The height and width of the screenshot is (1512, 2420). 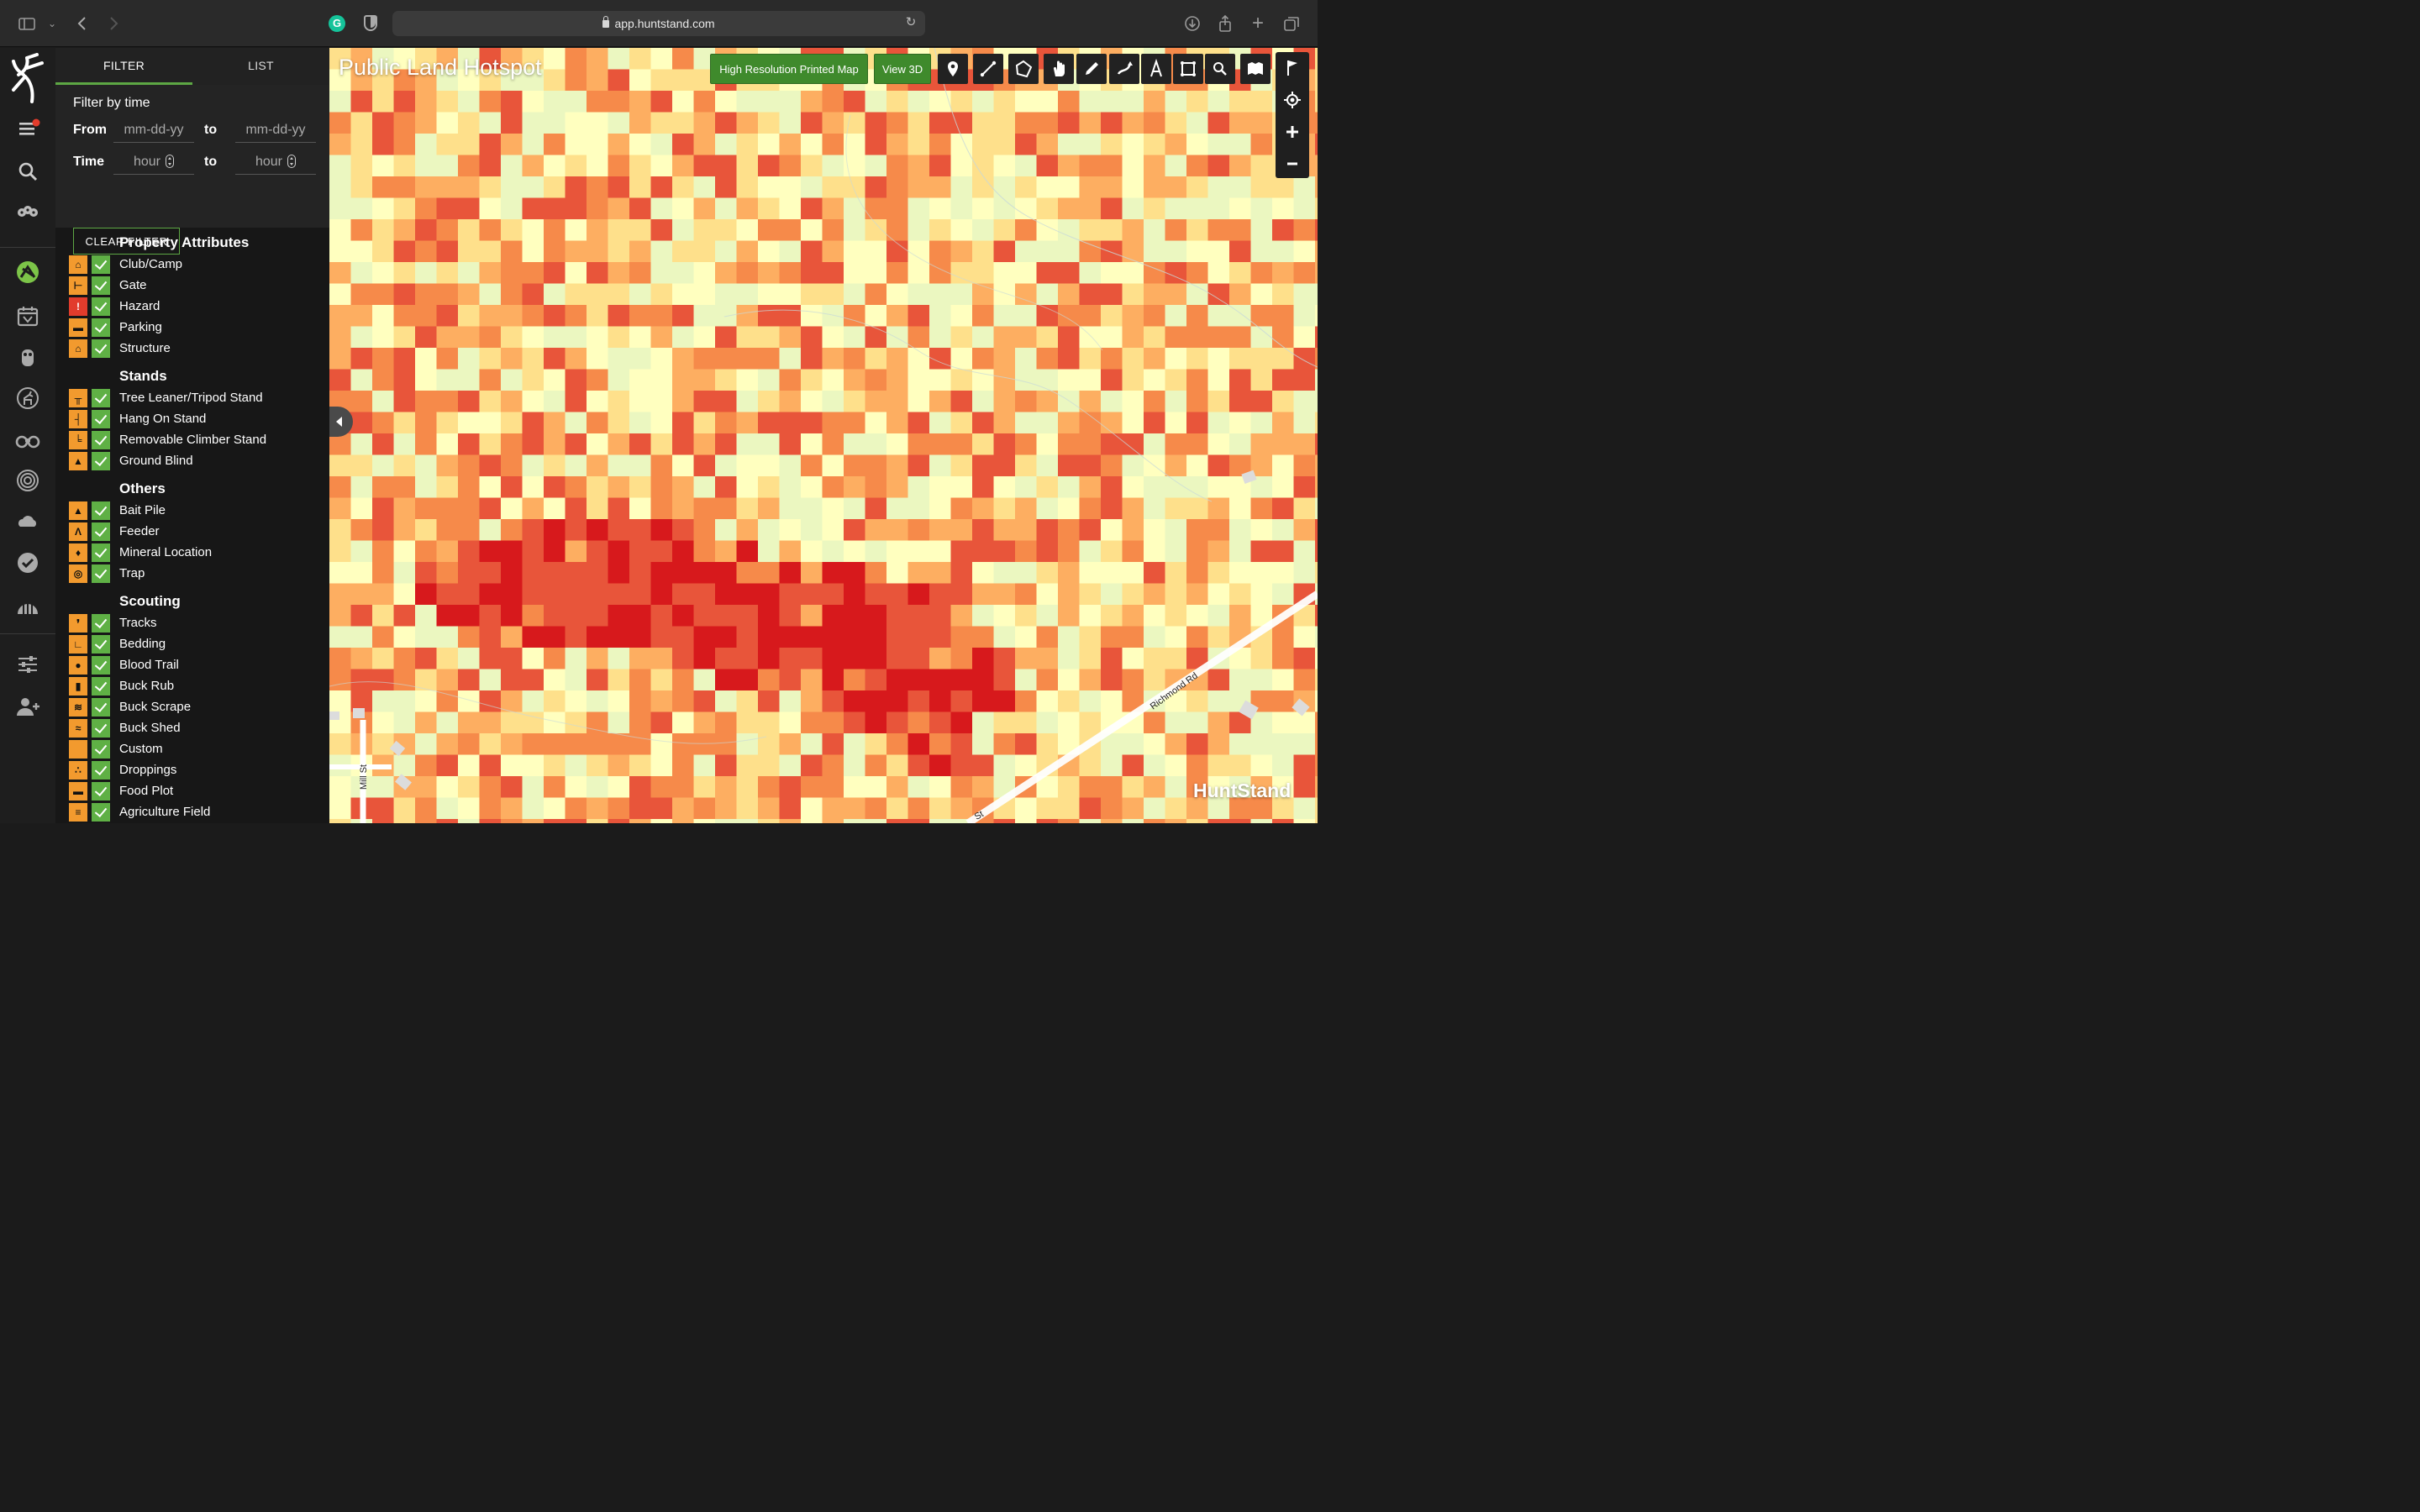 What do you see at coordinates (1156, 69) in the screenshot?
I see `compass-tool-icon` at bounding box center [1156, 69].